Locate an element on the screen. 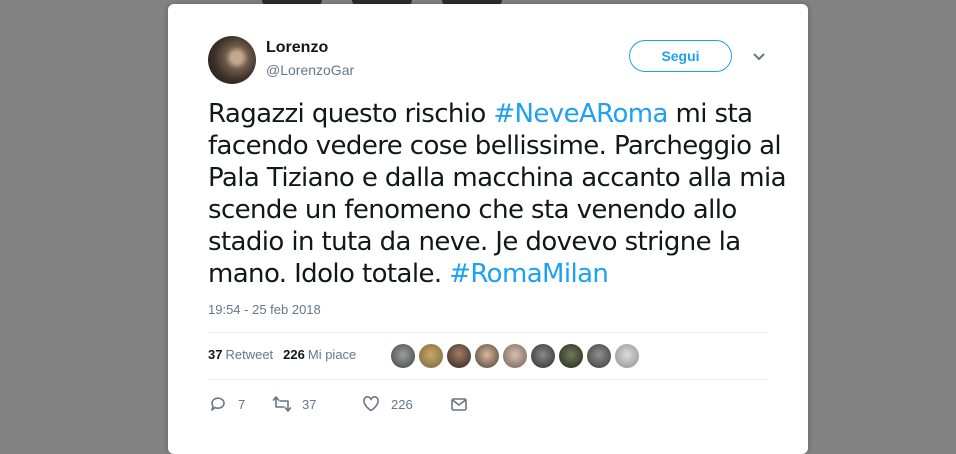 Image resolution: width=956 pixels, height=454 pixels. avatar is located at coordinates (232, 60).